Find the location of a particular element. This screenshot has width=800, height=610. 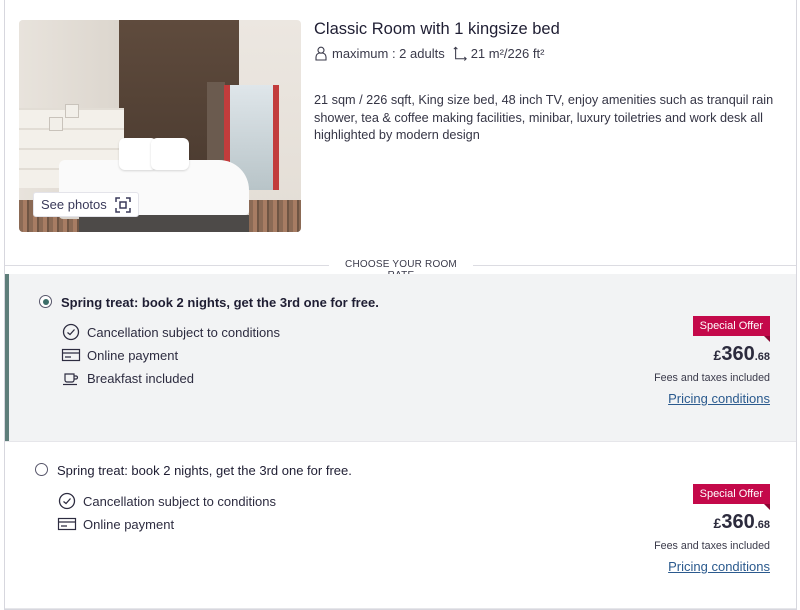

room-photo: See photos is located at coordinates (160, 126).